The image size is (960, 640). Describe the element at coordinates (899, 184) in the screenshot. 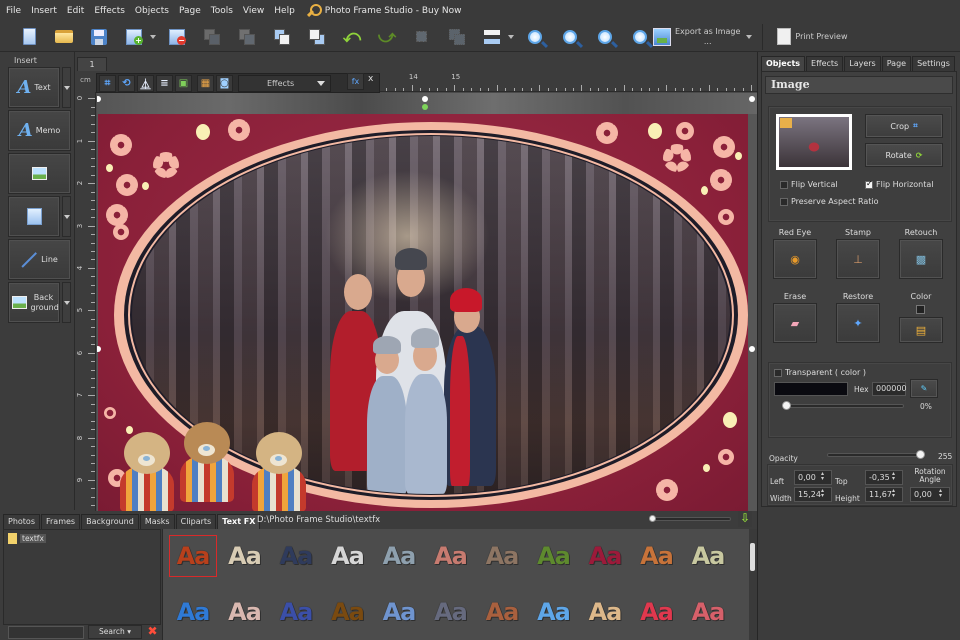

I see `flip-horizontal-checkbox: Flip Horizontal` at that location.